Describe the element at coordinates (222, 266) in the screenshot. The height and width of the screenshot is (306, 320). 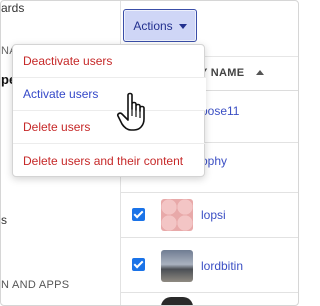
I see `username-link: lordbitin` at that location.